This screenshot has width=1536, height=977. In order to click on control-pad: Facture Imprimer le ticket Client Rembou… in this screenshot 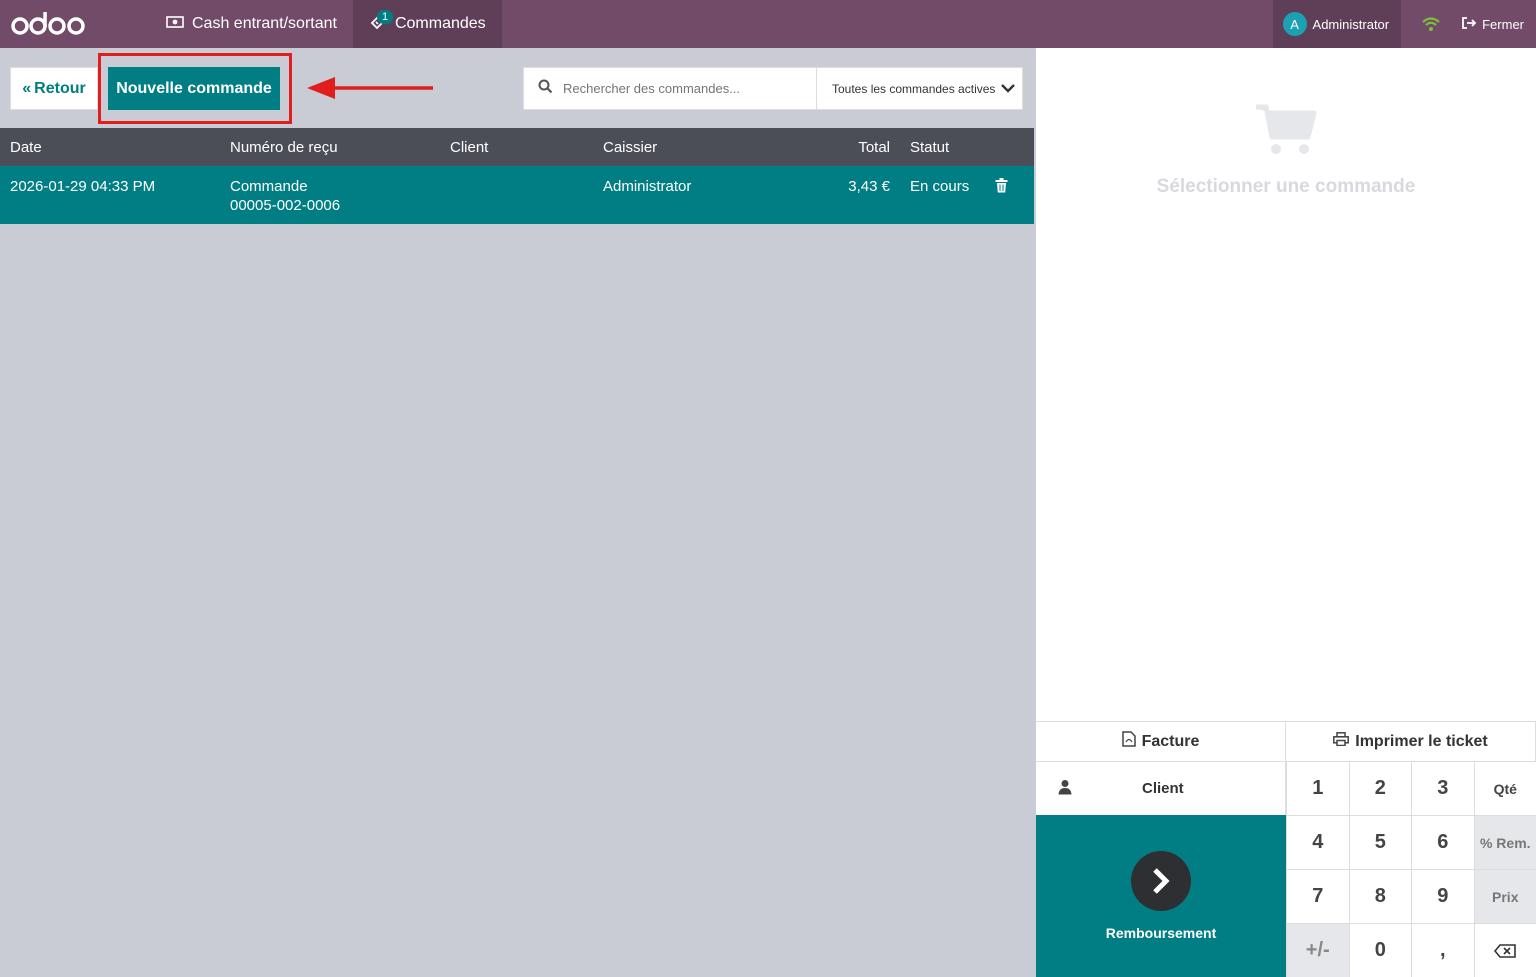, I will do `click(1286, 849)`.